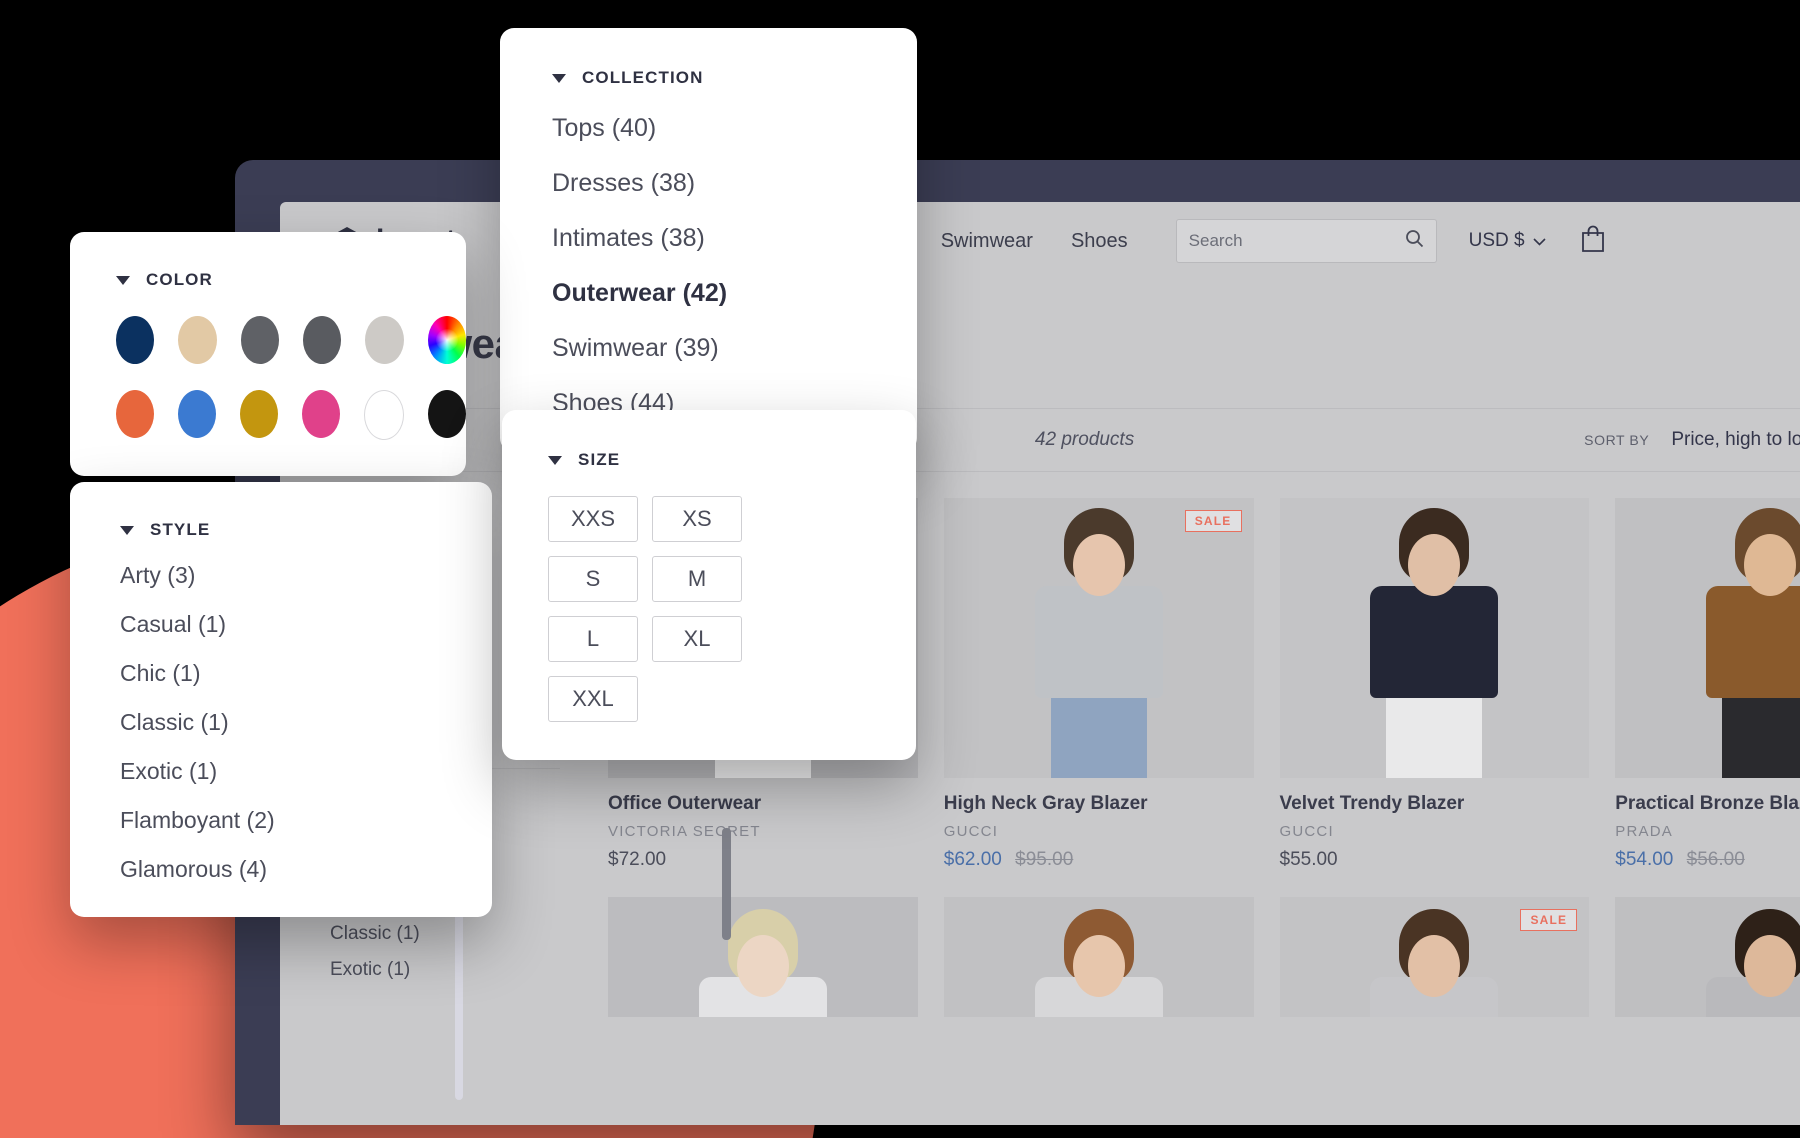 Image resolution: width=1800 pixels, height=1138 pixels. Describe the element at coordinates (197, 414) in the screenshot. I see `color-swatch-blue` at that location.